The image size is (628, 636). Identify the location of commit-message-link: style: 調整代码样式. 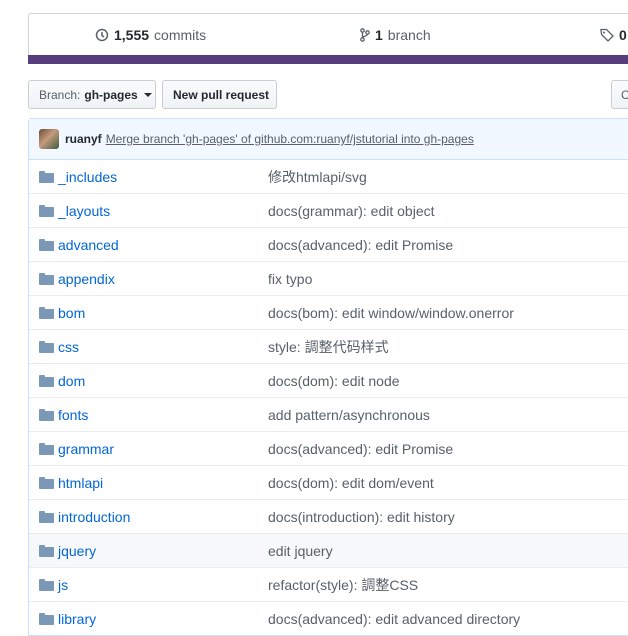
(328, 347).